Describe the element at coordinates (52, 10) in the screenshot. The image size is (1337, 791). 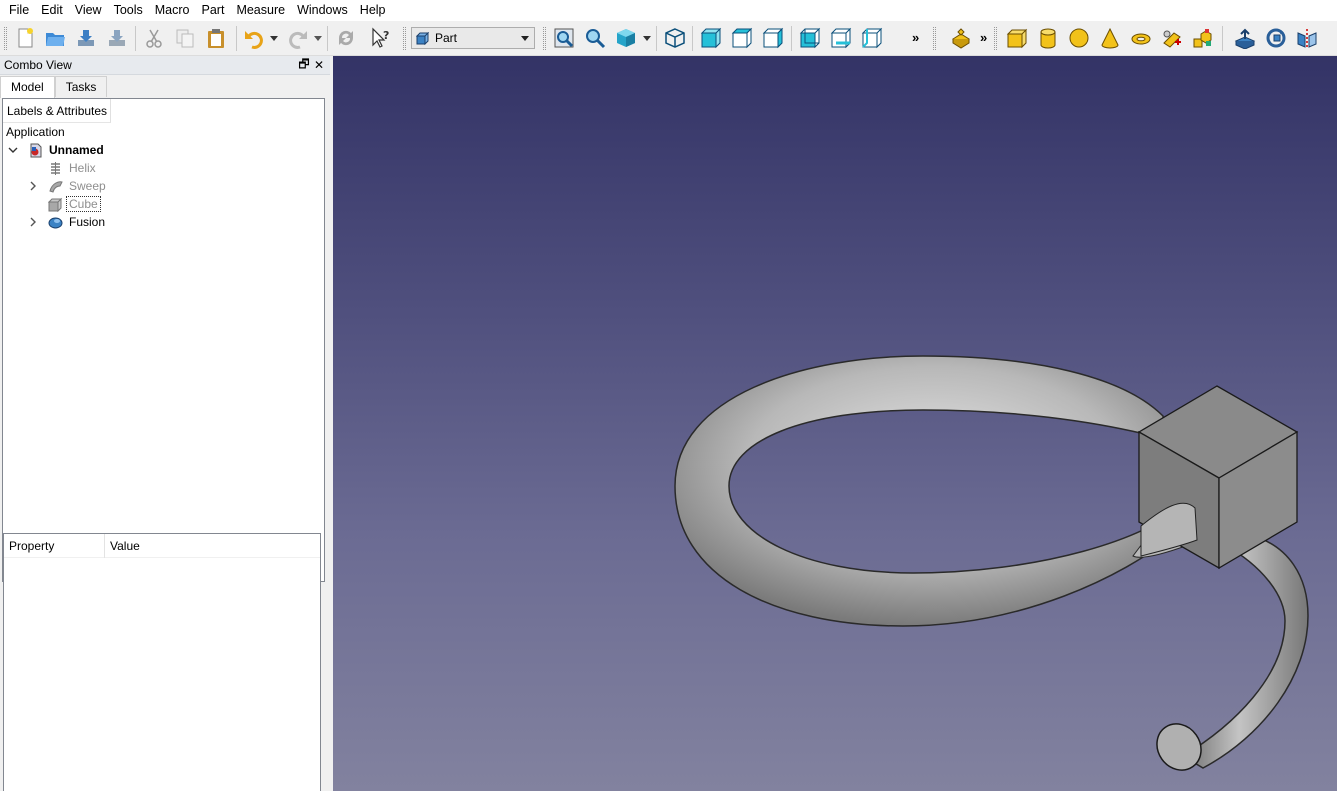
I see `menu-edit: Edit` at that location.